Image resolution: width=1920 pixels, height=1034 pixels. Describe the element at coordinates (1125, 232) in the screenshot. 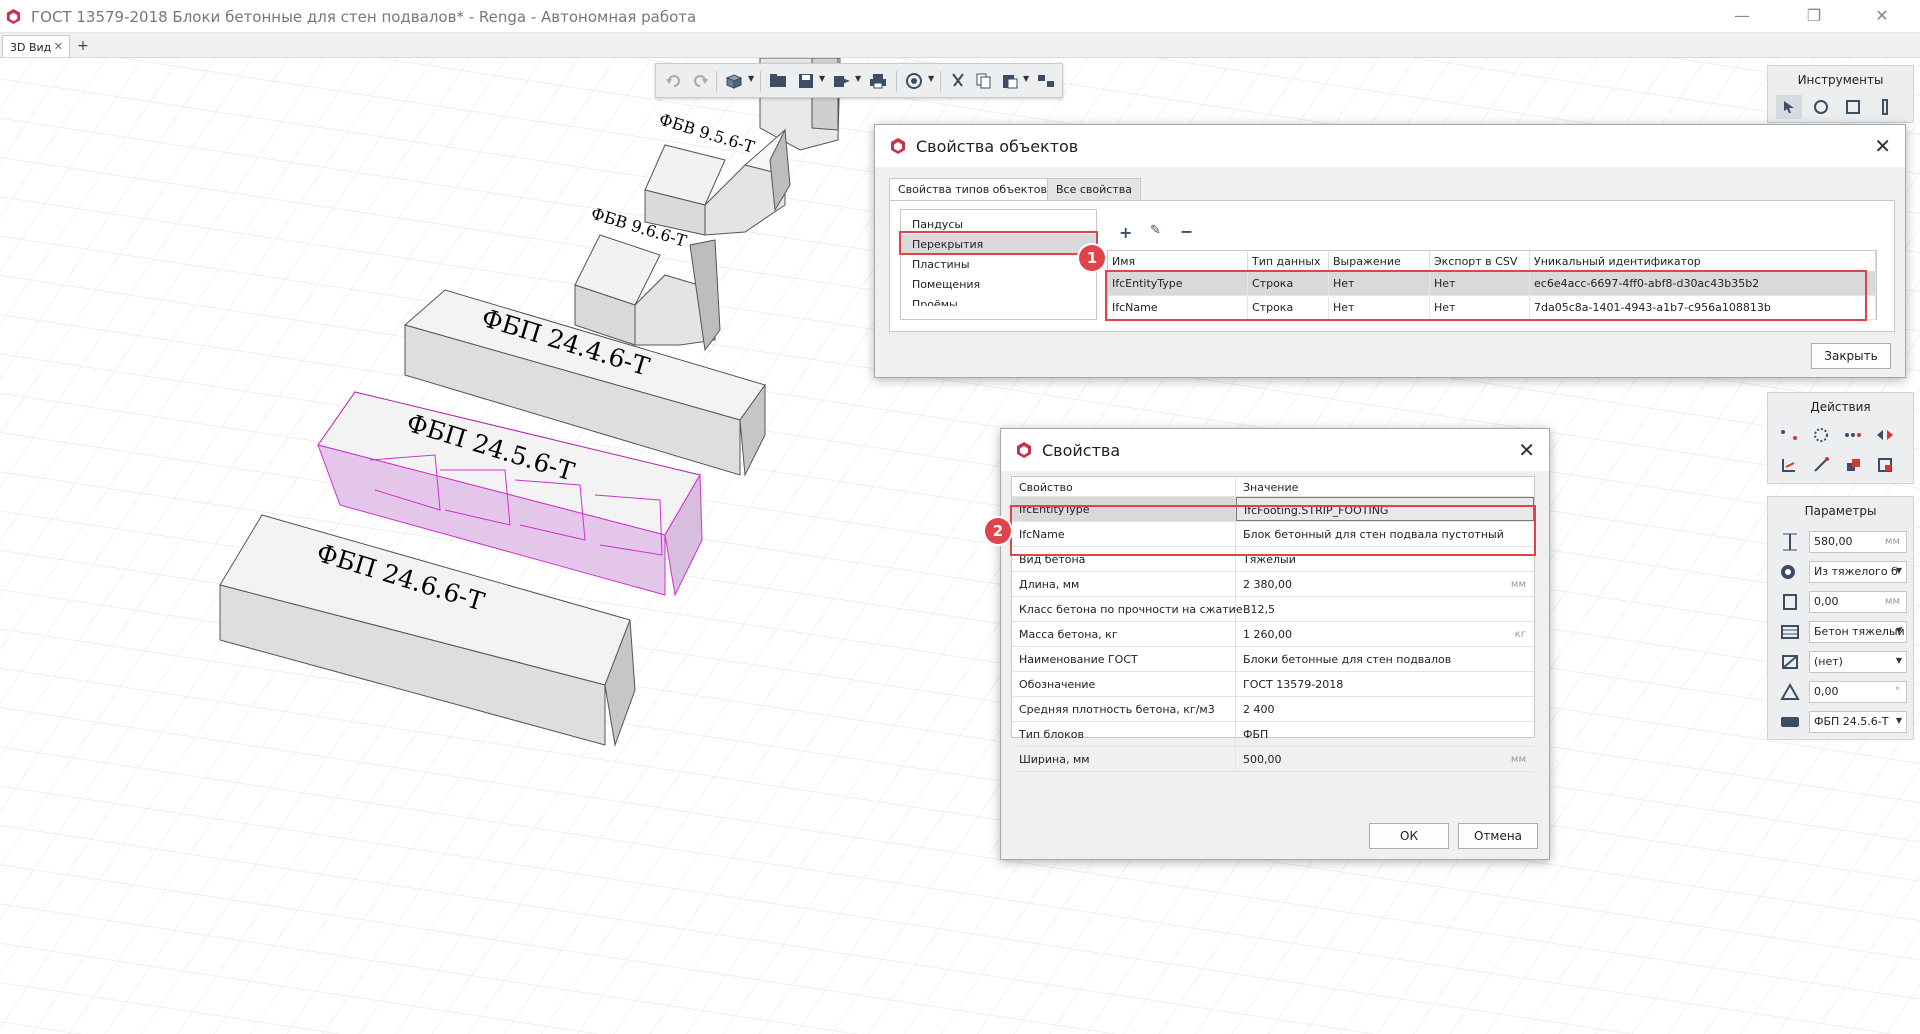

I see `add-property-icon: +` at that location.